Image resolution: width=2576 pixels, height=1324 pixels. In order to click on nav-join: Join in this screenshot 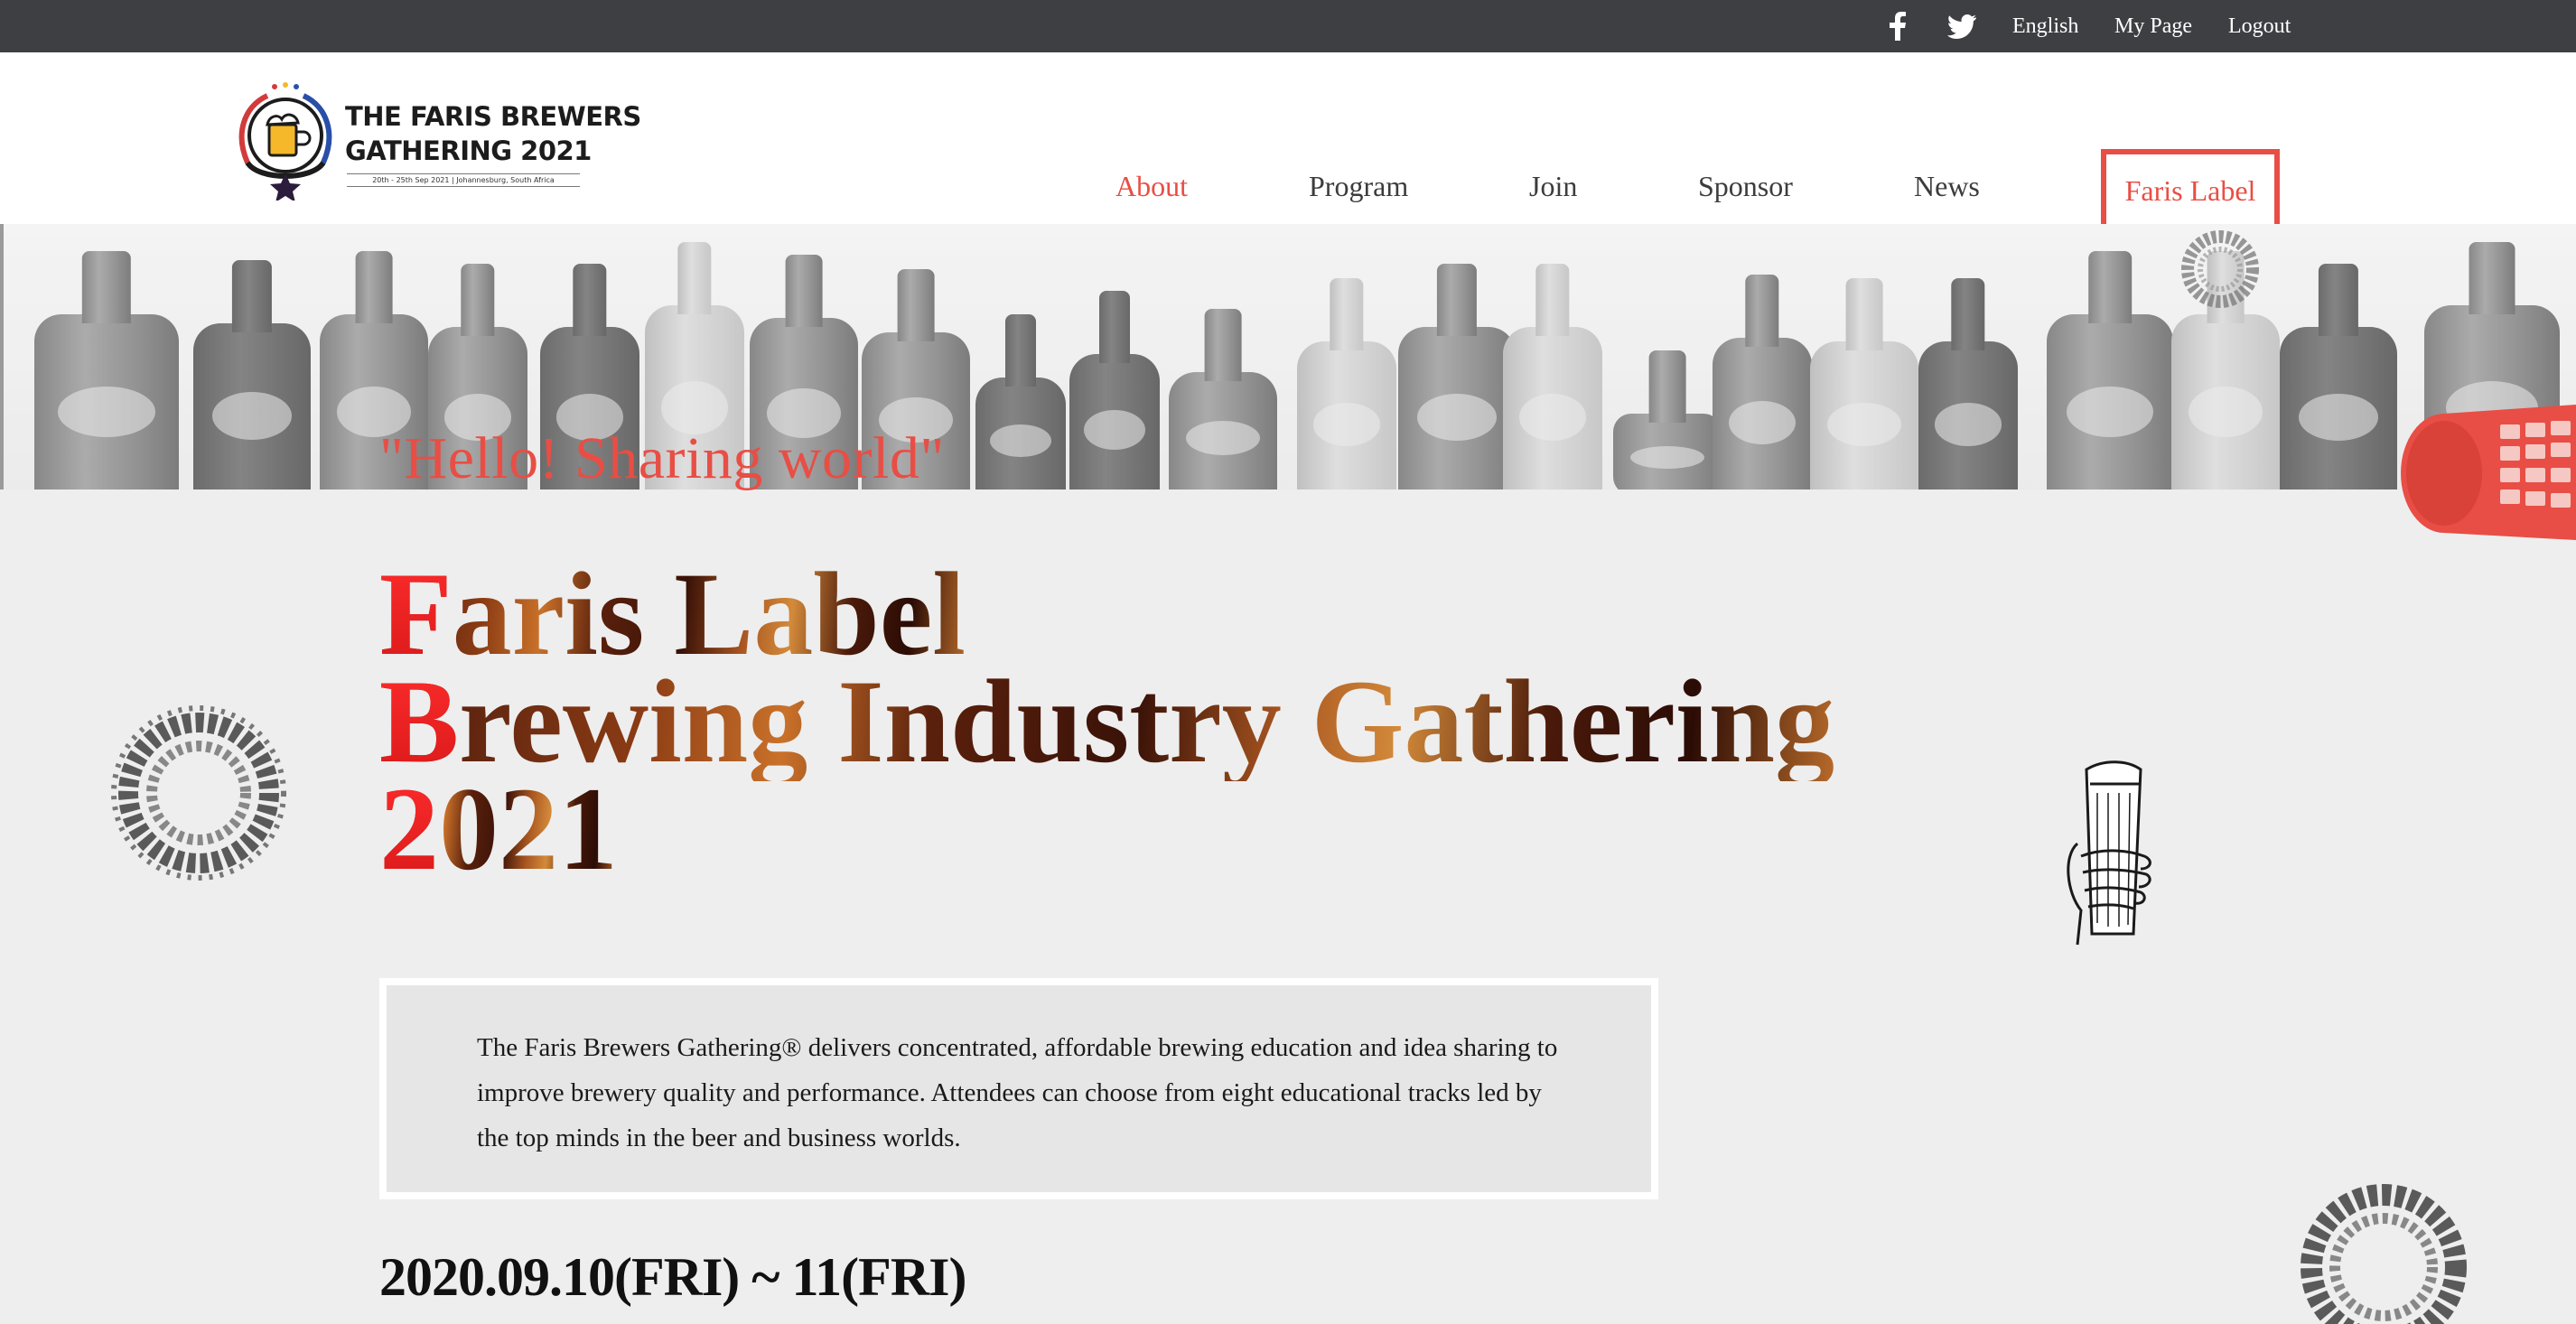, I will do `click(1553, 186)`.